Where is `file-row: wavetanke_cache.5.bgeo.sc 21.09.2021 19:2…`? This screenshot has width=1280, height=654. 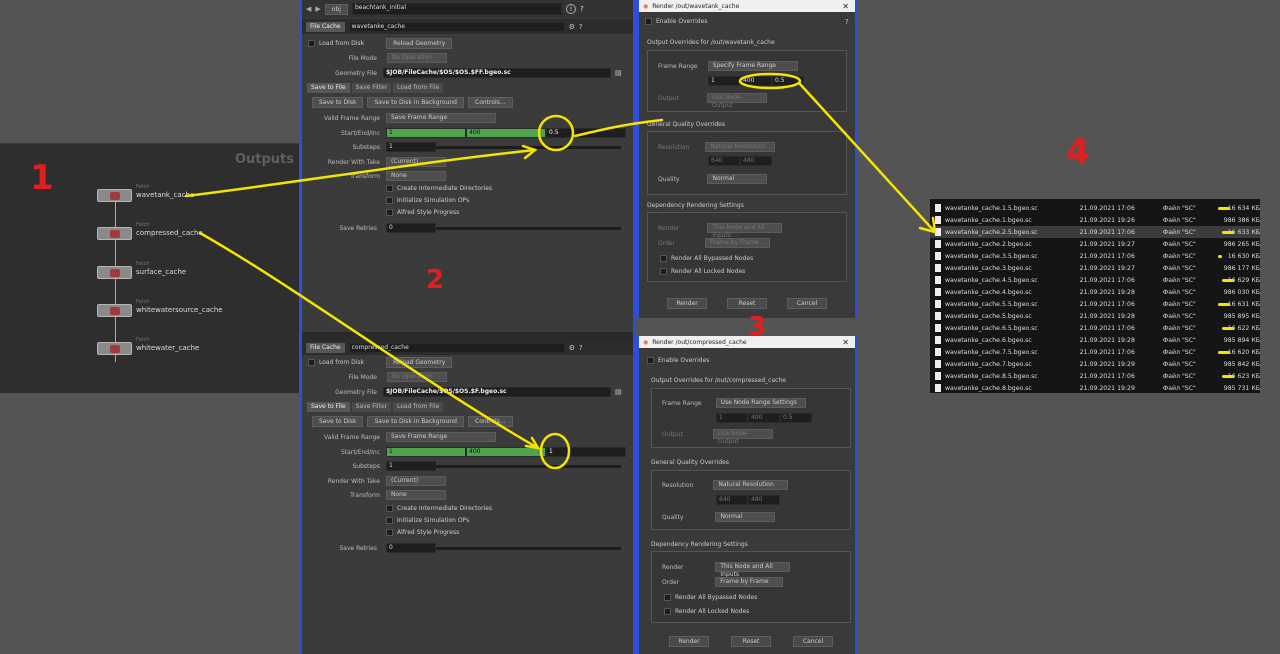
file-row: wavetanke_cache.5.bgeo.sc 21.09.2021 19:2… is located at coordinates (1095, 316).